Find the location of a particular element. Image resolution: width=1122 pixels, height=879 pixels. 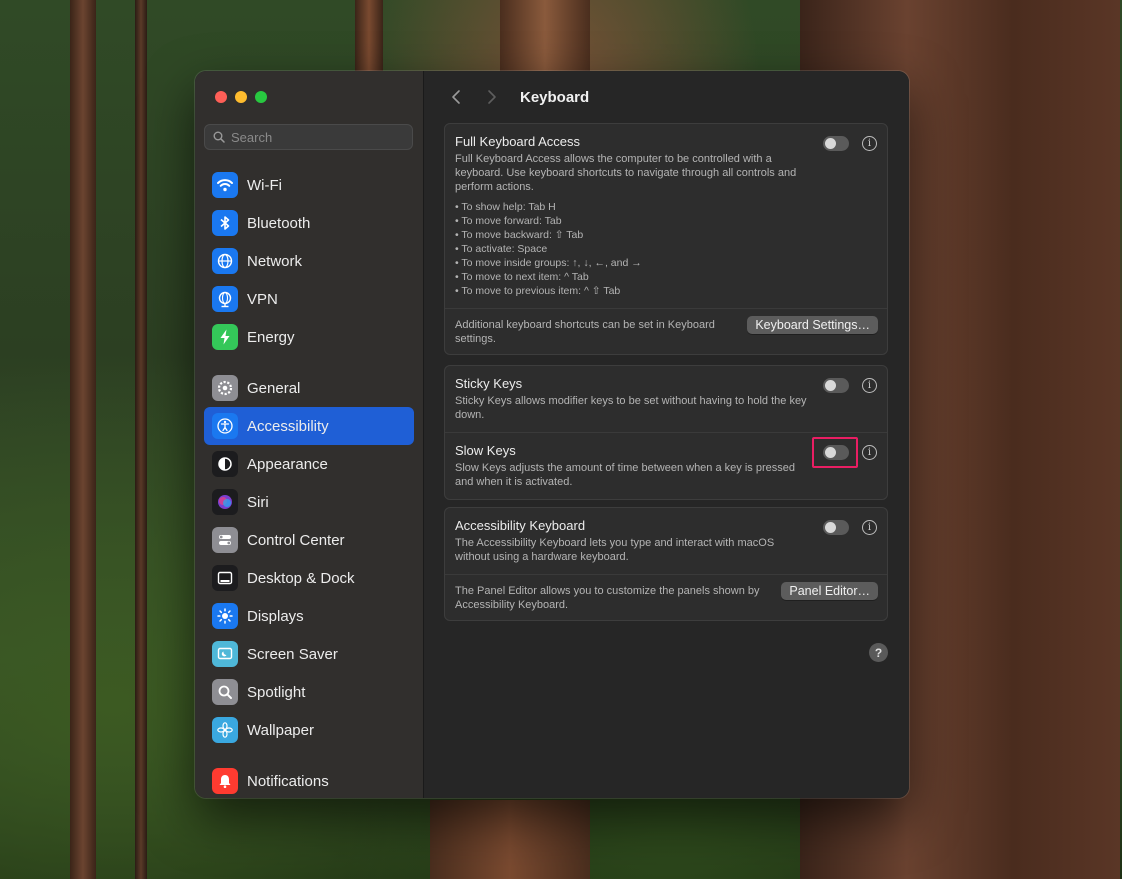

sidebar-item-notifications: Notifications is located at coordinates (309, 780).